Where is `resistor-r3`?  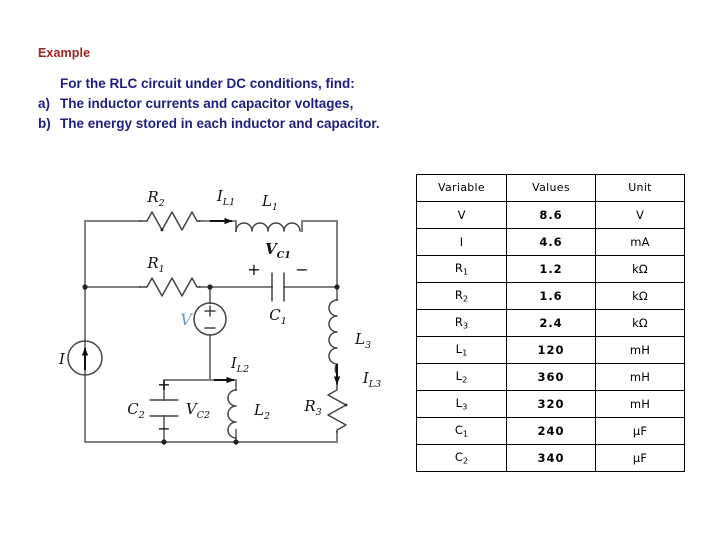 resistor-r3 is located at coordinates (337, 408).